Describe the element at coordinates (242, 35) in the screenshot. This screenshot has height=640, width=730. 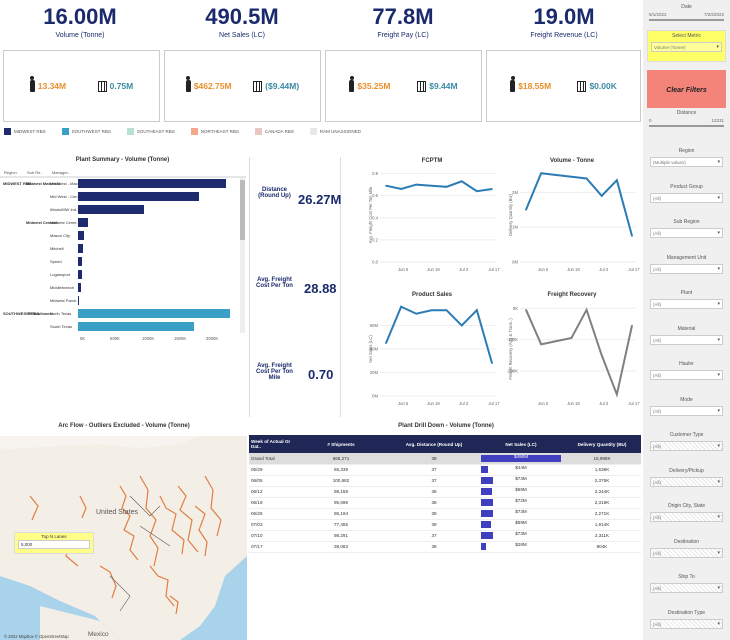
I see `kpi-label: Net Sales (LC)` at that location.